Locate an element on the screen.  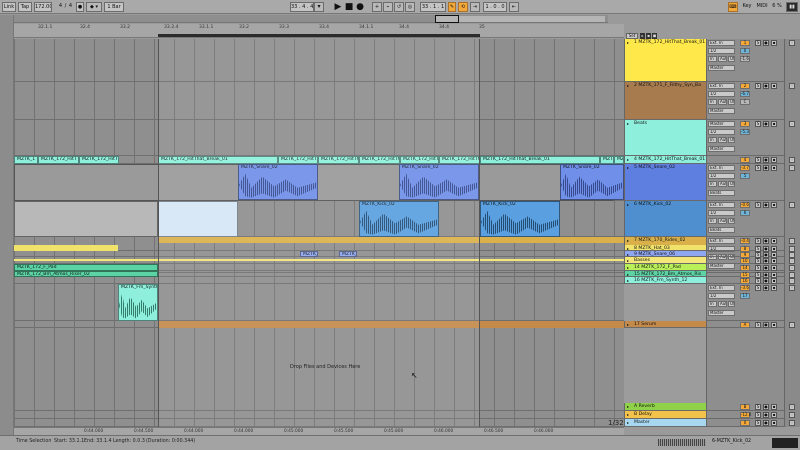
mixer-value: 3 is located at coordinates (745, 124).